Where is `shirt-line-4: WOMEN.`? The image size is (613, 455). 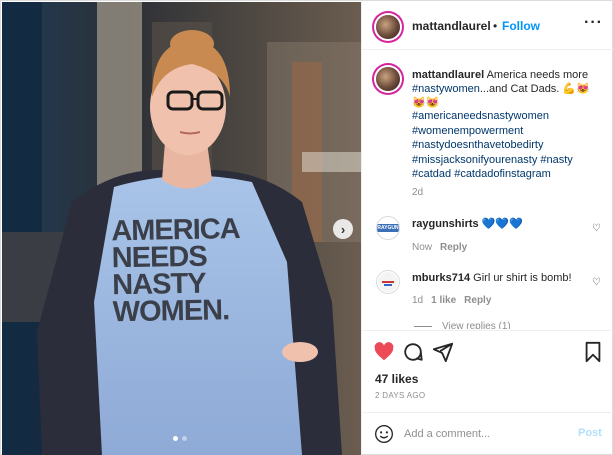
shirt-line-4: WOMEN. is located at coordinates (171, 311).